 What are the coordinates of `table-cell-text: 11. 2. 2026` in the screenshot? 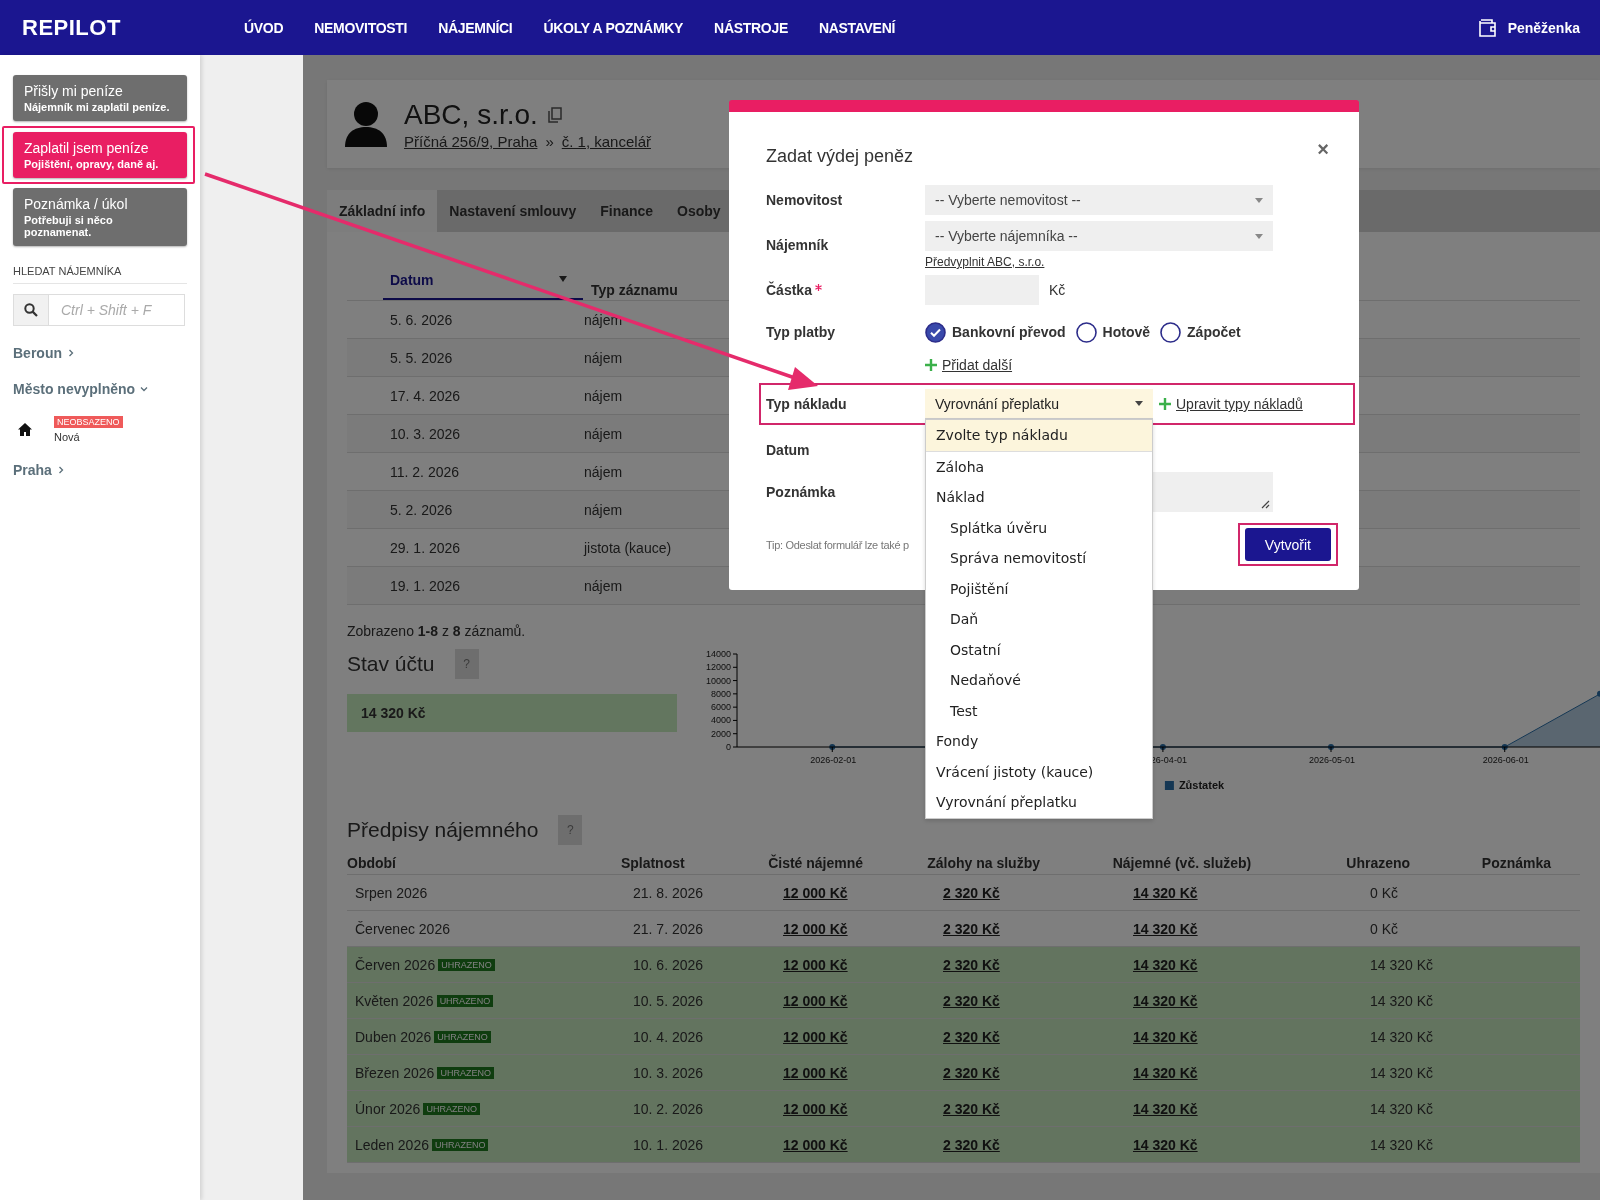 It's located at (425, 471).